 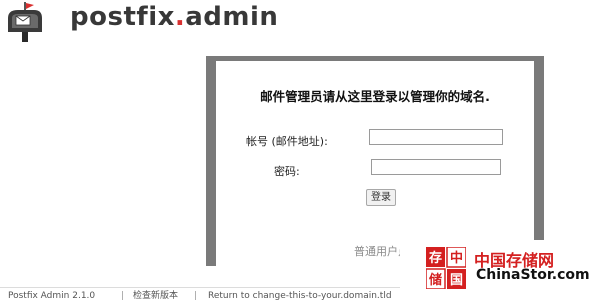 I want to click on watermark: 存 中 储 国 中国存储网 ChinaStor.com, so click(x=500, y=271).